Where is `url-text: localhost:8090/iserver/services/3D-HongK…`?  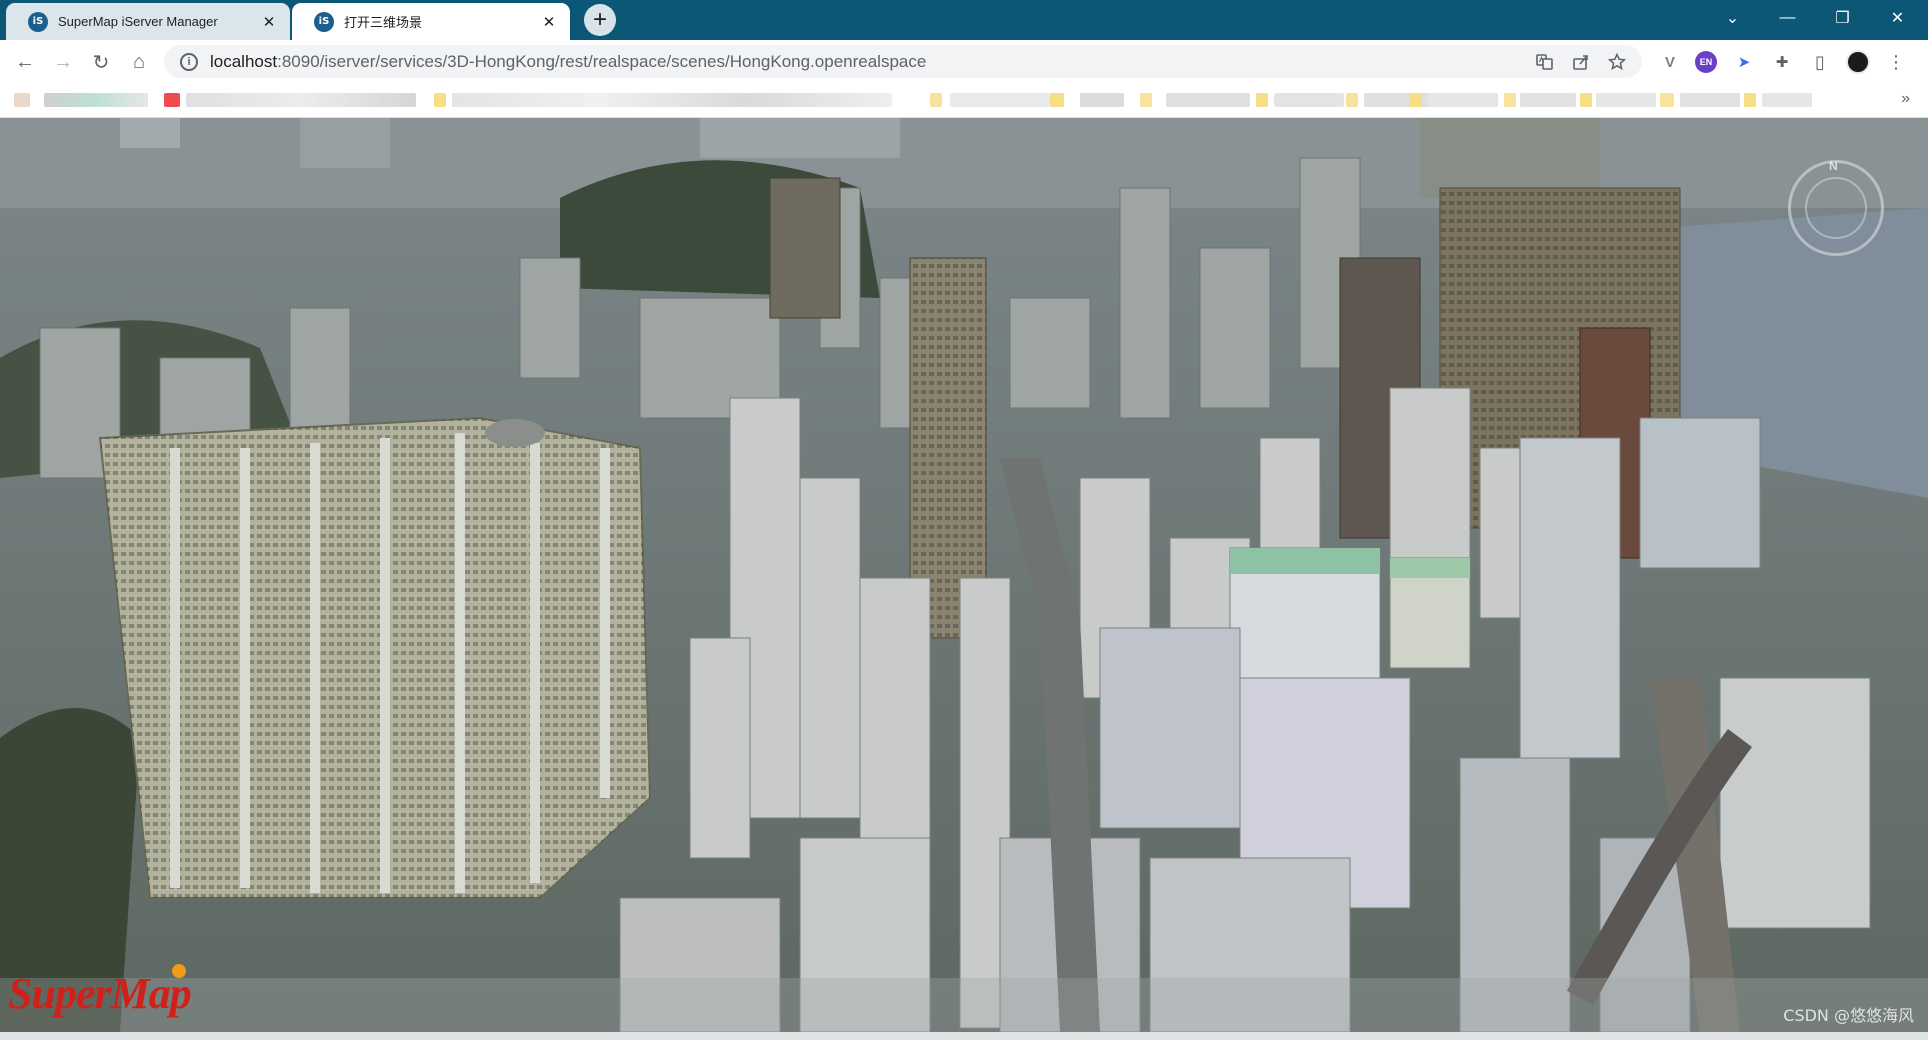
url-text: localhost:8090/iserver/services/3D-HongK… is located at coordinates (568, 62).